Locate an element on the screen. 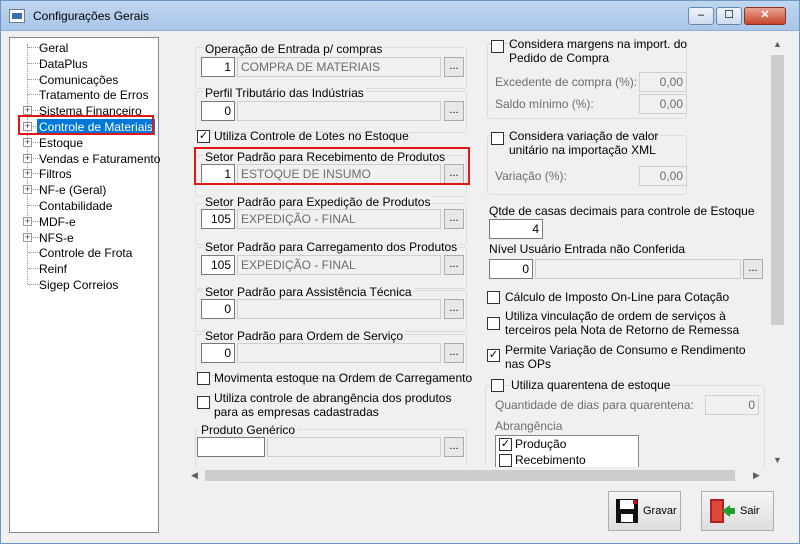  tree-item: Reinf is located at coordinates (84, 269).